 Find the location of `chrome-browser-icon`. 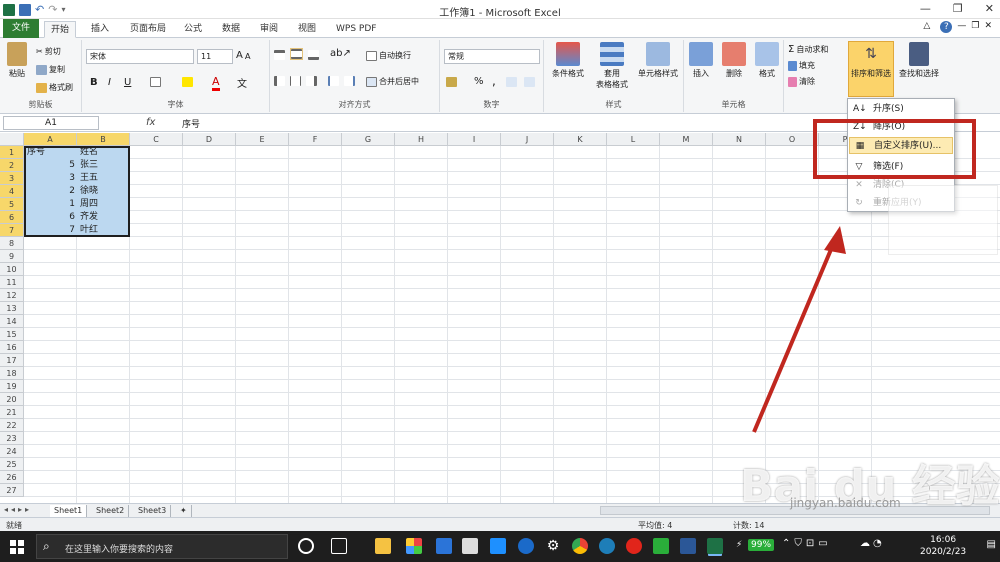

chrome-browser-icon is located at coordinates (580, 546).